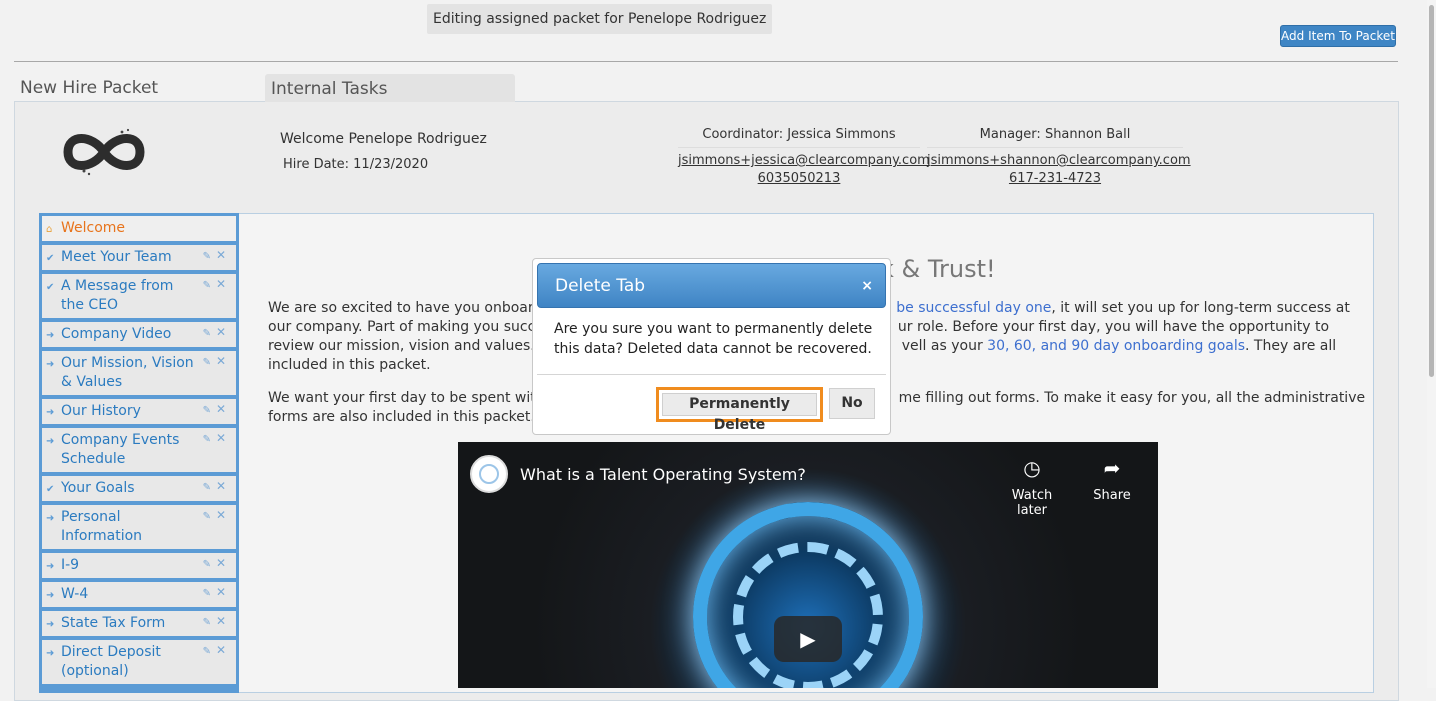 This screenshot has height=701, width=1436. Describe the element at coordinates (1055, 137) in the screenshot. I see `manager-name: Manager: Shannon Ball` at that location.